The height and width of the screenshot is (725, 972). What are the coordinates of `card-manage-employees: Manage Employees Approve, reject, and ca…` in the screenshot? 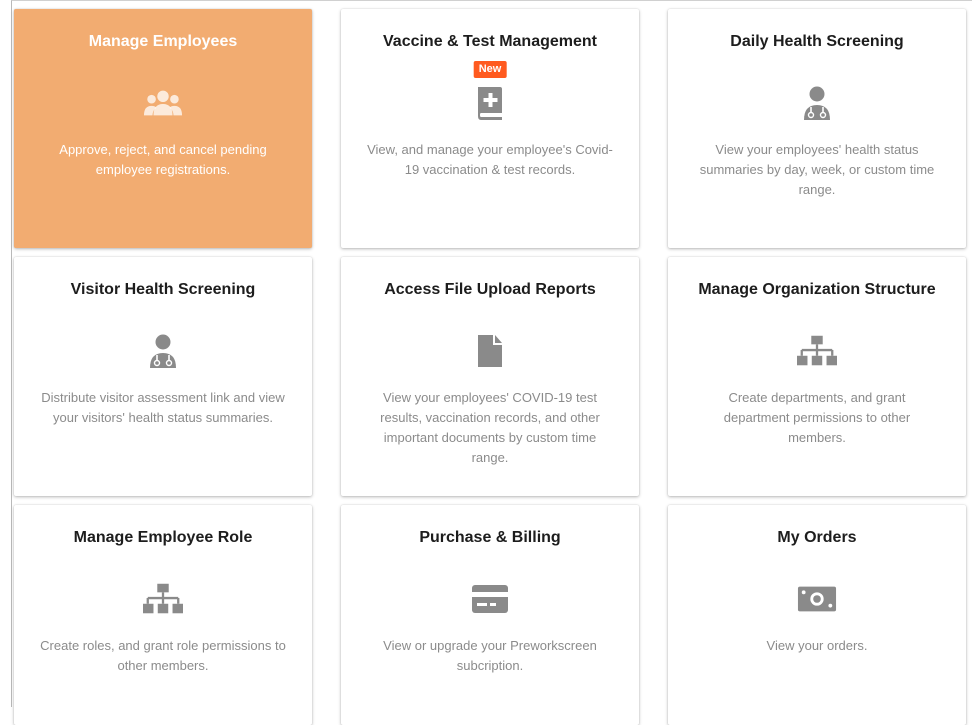 It's located at (163, 128).